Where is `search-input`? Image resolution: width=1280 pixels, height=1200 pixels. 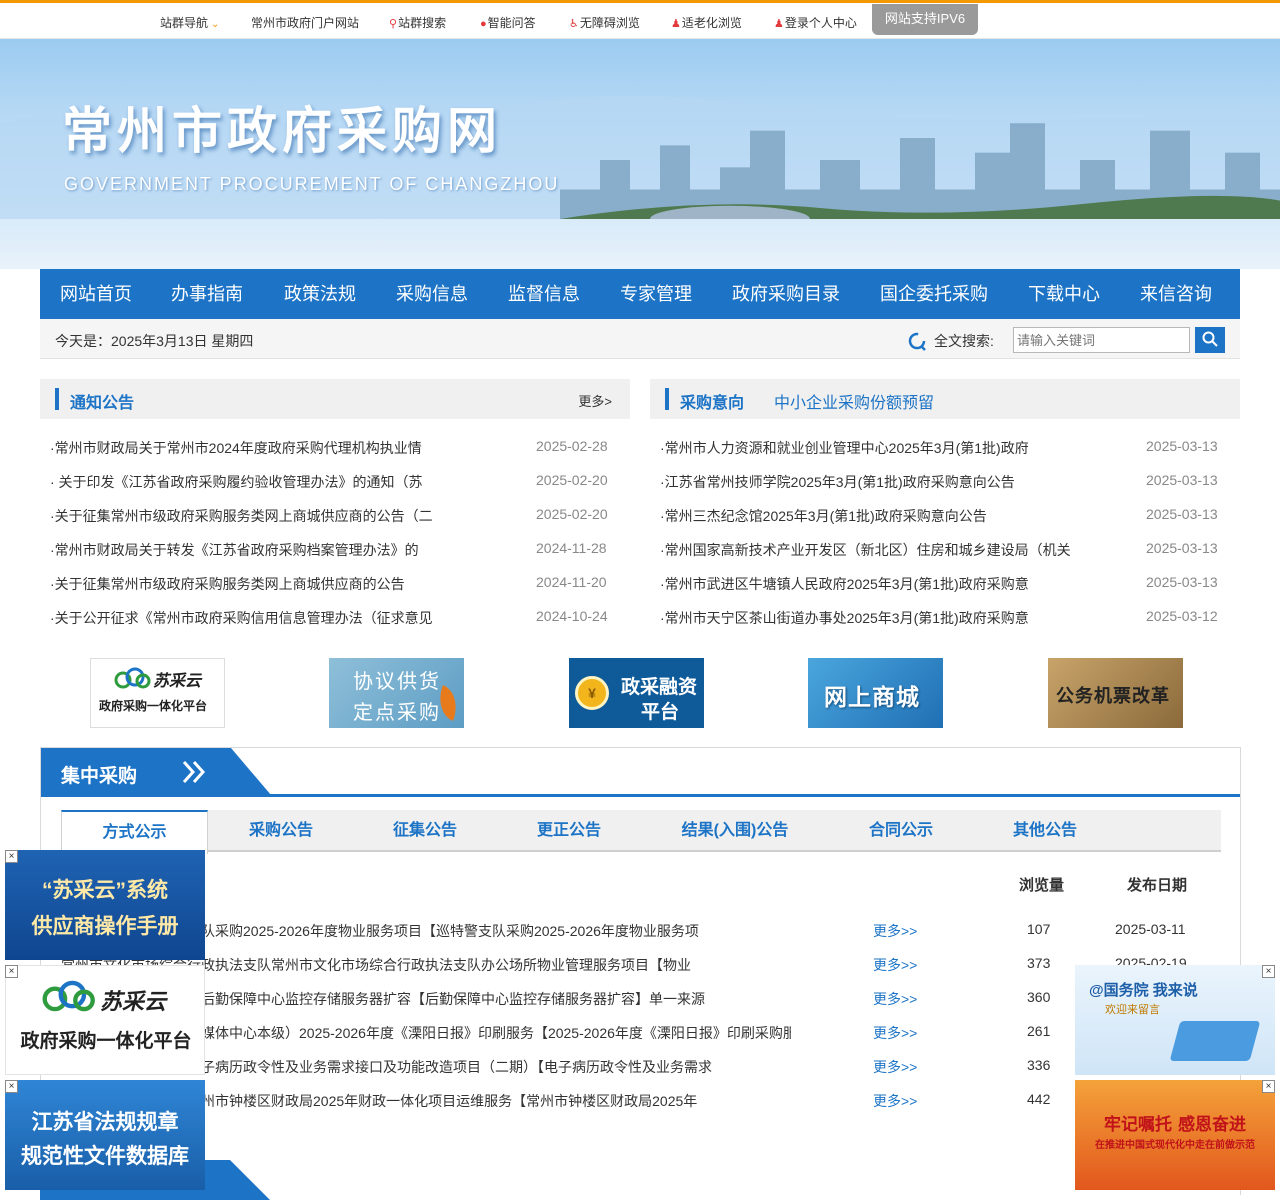
search-input is located at coordinates (1101, 340).